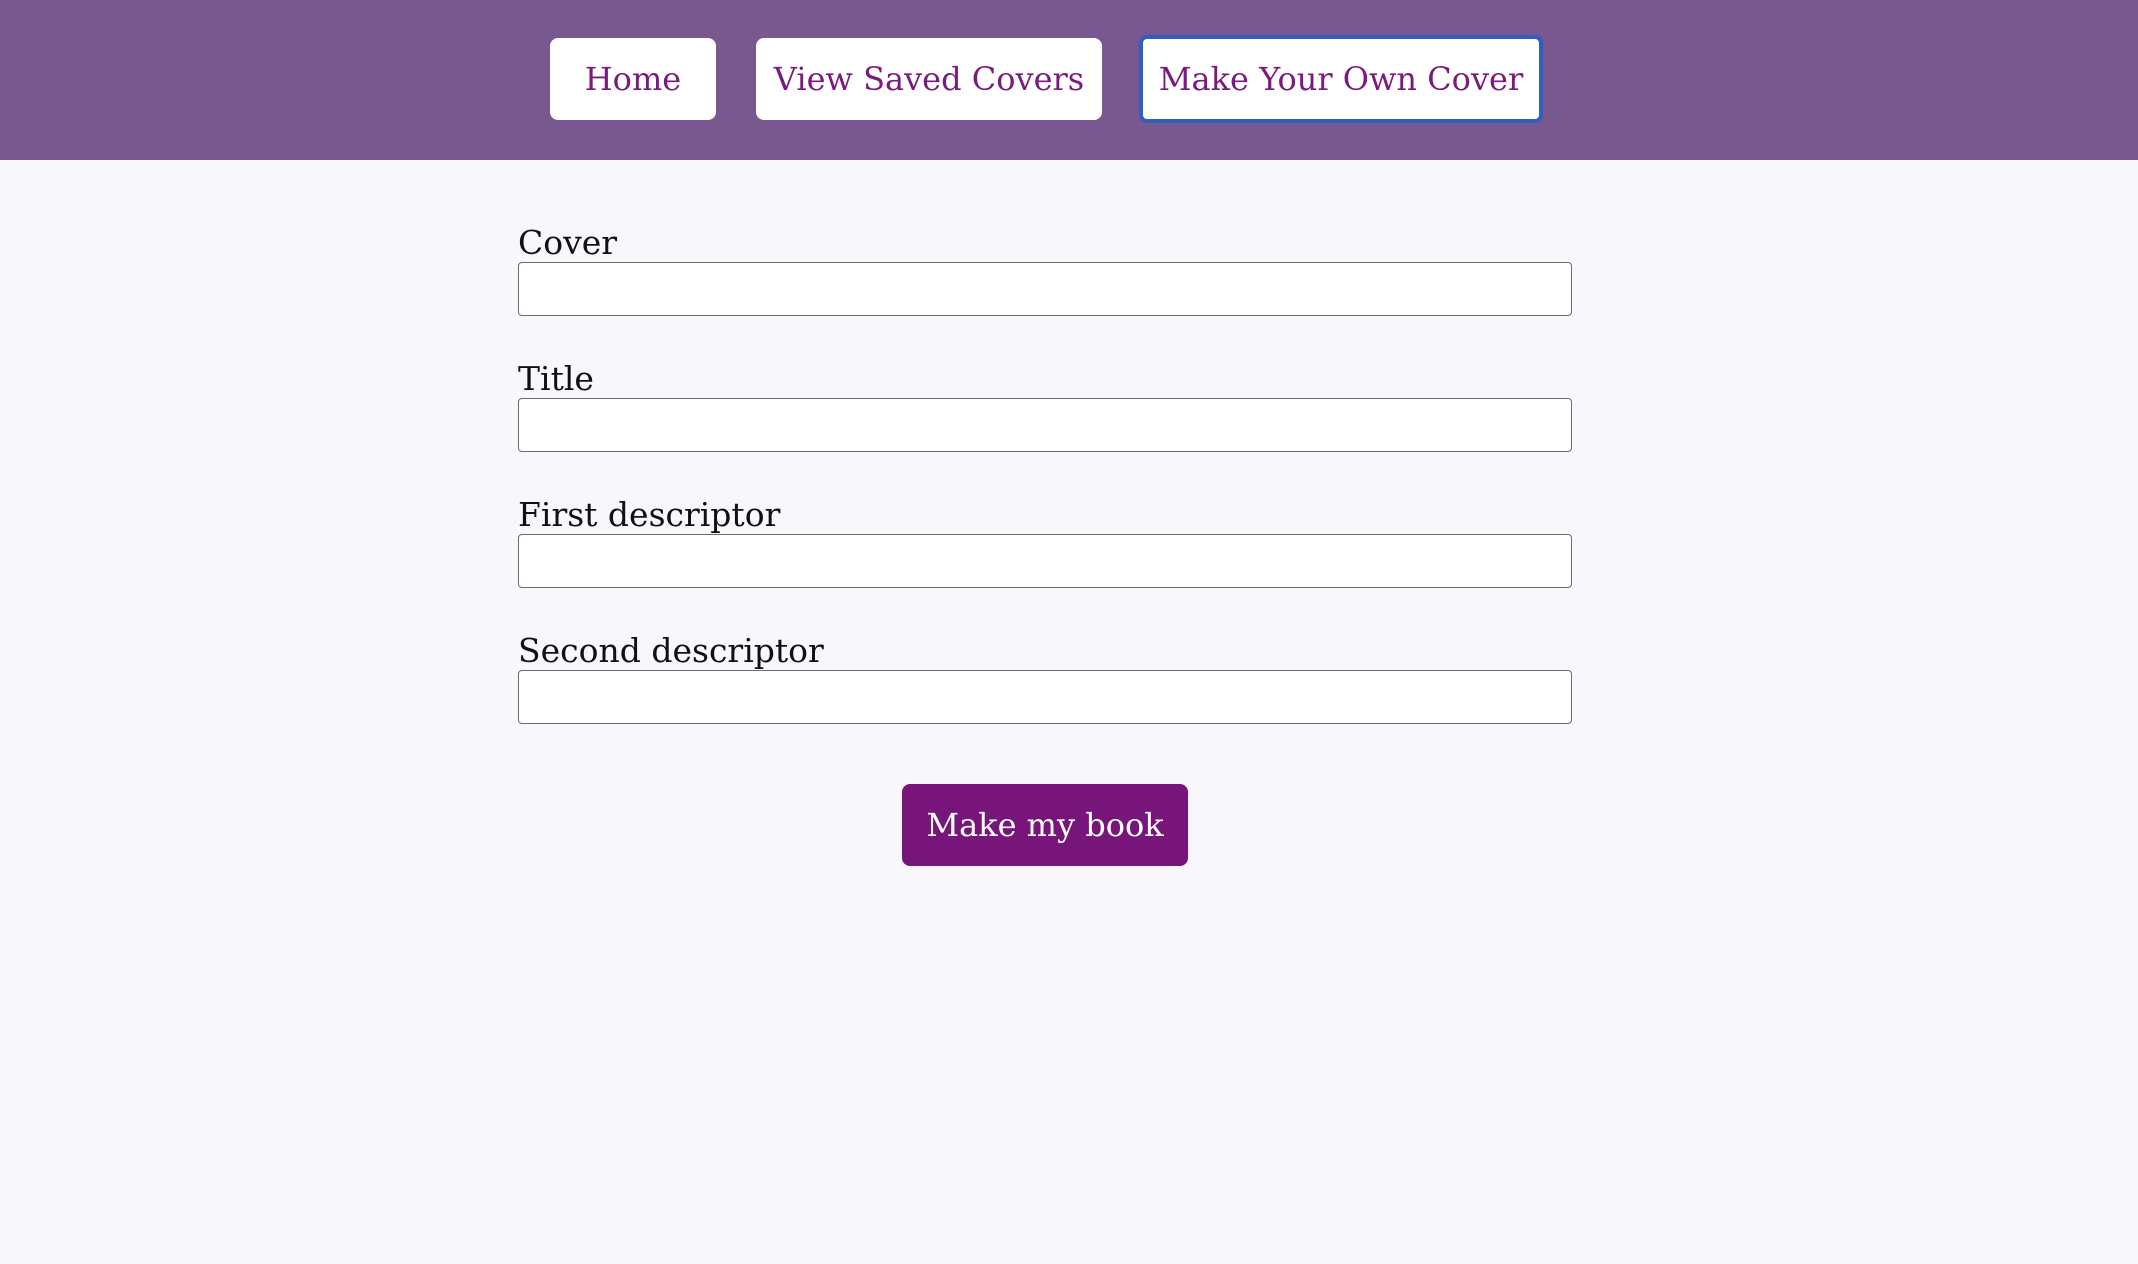 Image resolution: width=2138 pixels, height=1264 pixels. What do you see at coordinates (649, 514) in the screenshot?
I see `first-descriptor-field-label: First descriptor` at bounding box center [649, 514].